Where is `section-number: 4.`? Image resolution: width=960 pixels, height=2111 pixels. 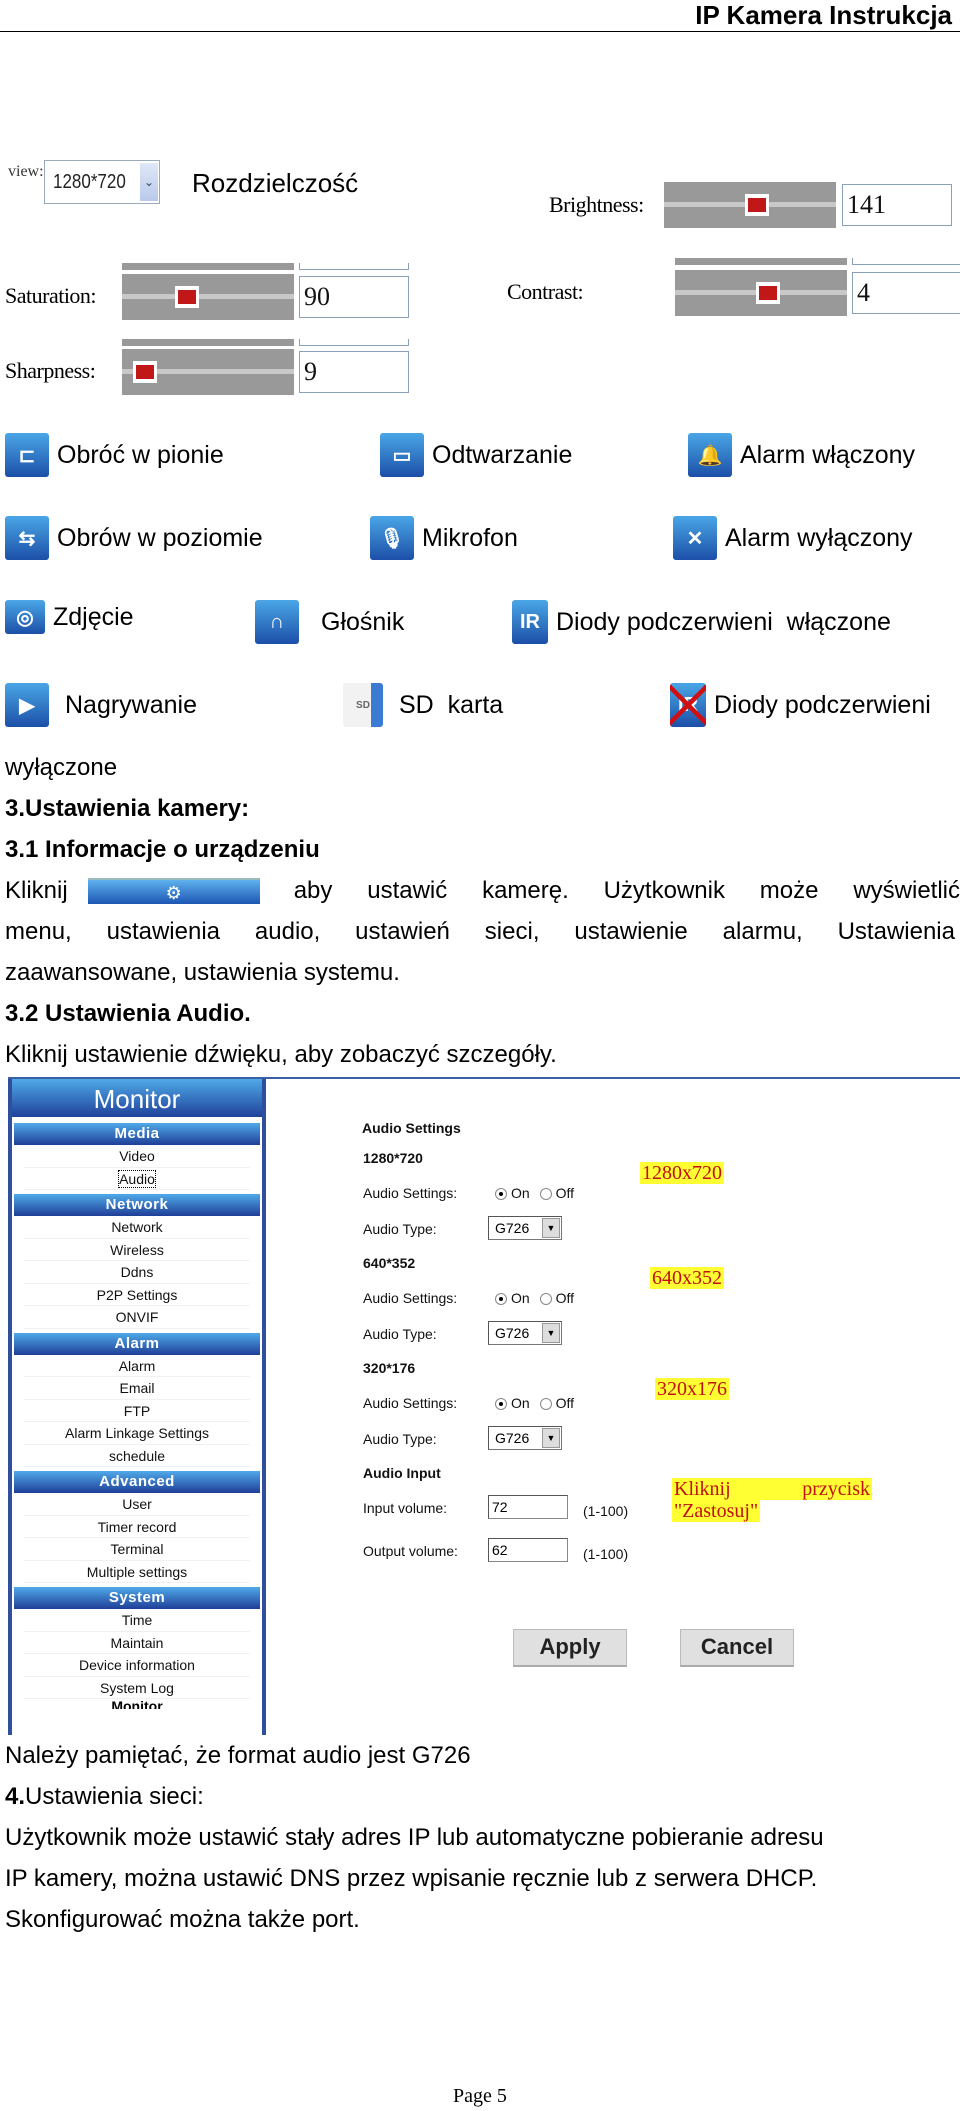
section-number: 4. is located at coordinates (15, 1796).